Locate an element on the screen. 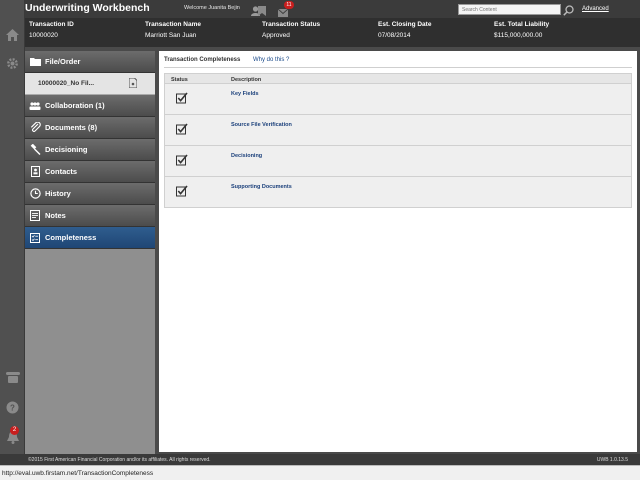 The height and width of the screenshot is (480, 640). sidebar-item-label: Completeness is located at coordinates (71, 237).